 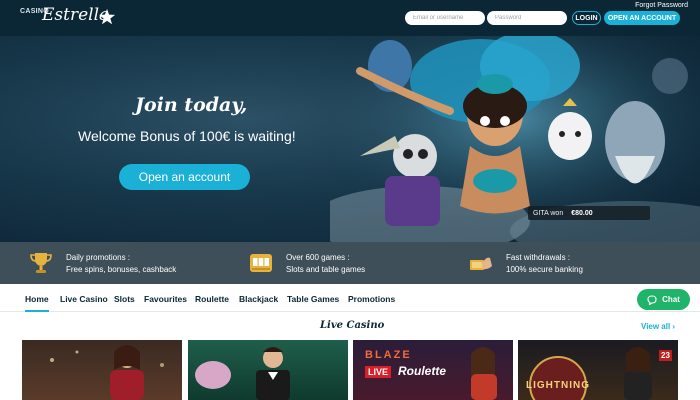 I want to click on open-account-hero-button: Open an account, so click(x=184, y=177).